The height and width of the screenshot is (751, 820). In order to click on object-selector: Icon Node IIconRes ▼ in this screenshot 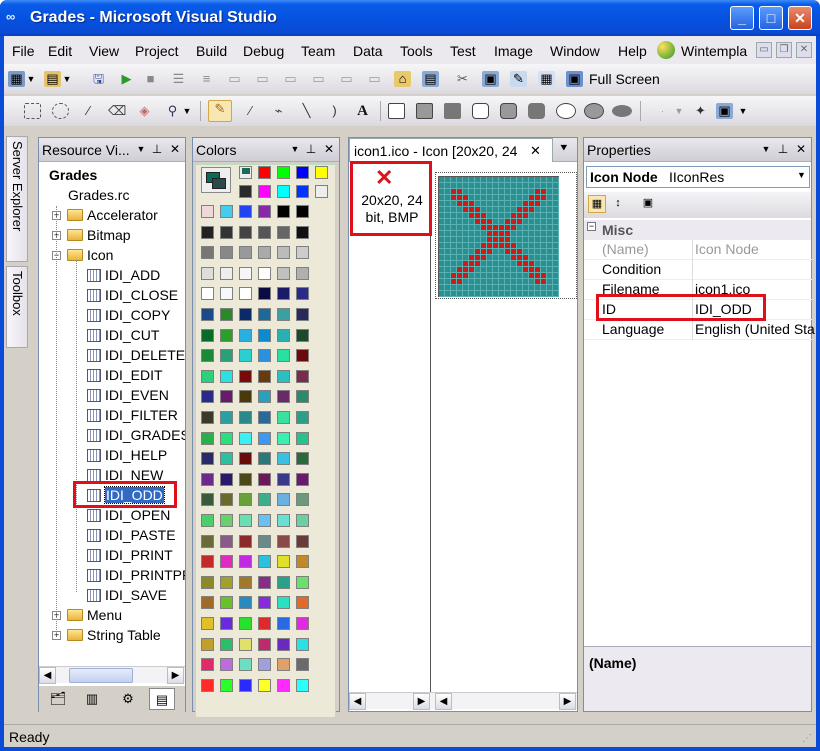, I will do `click(698, 177)`.